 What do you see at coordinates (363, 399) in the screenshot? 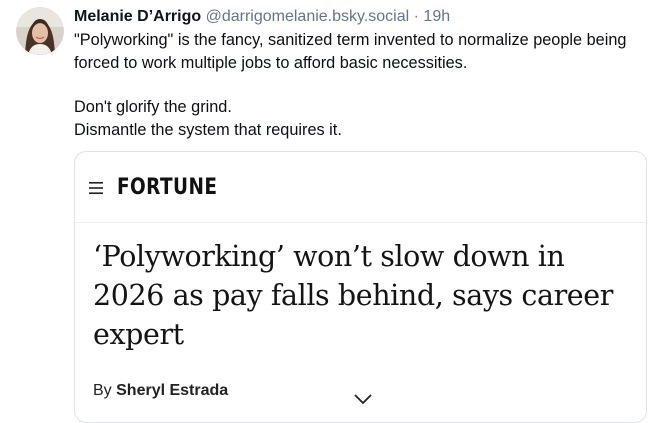
I see `chevron-down-icon` at bounding box center [363, 399].